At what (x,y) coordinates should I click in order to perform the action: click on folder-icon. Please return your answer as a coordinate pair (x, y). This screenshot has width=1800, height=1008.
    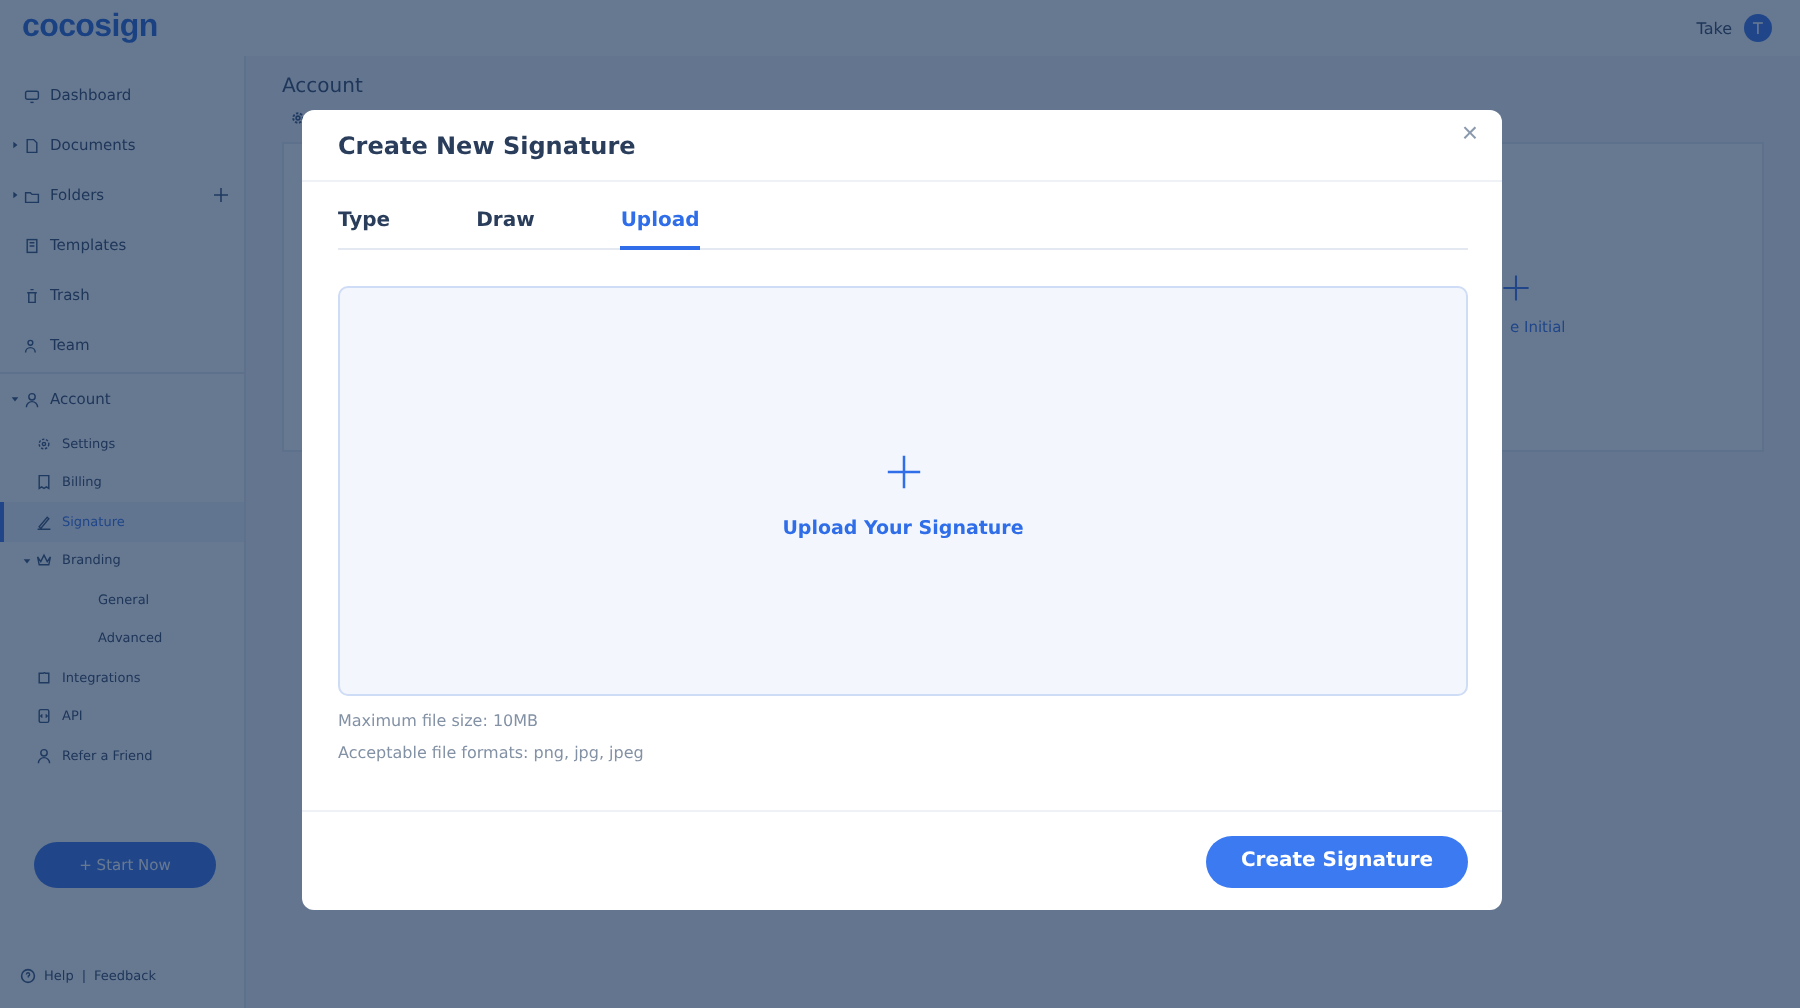
    Looking at the image, I should click on (32, 195).